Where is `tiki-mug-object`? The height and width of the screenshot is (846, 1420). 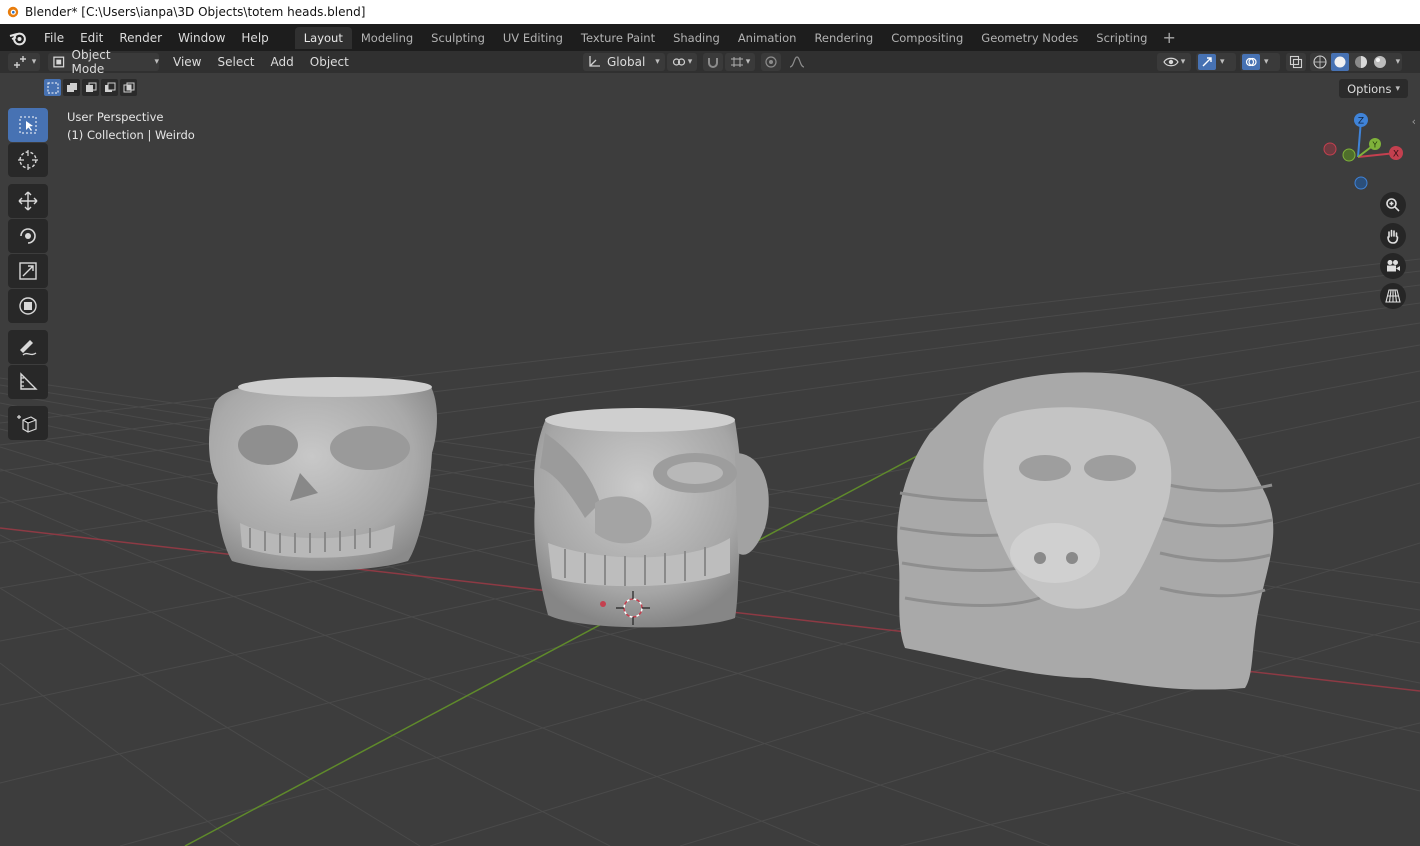
tiki-mug-object is located at coordinates (651, 518).